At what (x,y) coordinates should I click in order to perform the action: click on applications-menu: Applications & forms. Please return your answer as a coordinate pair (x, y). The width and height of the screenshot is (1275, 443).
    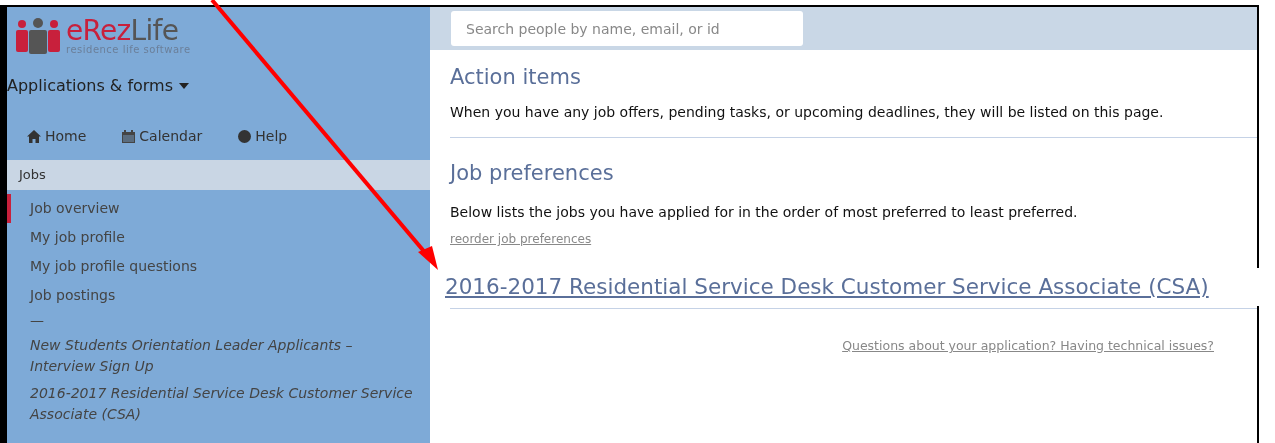
    Looking at the image, I should click on (98, 86).